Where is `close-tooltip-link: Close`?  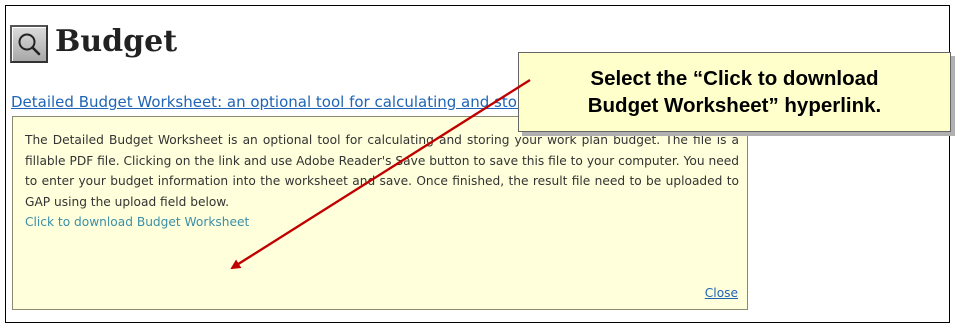 close-tooltip-link: Close is located at coordinates (721, 293).